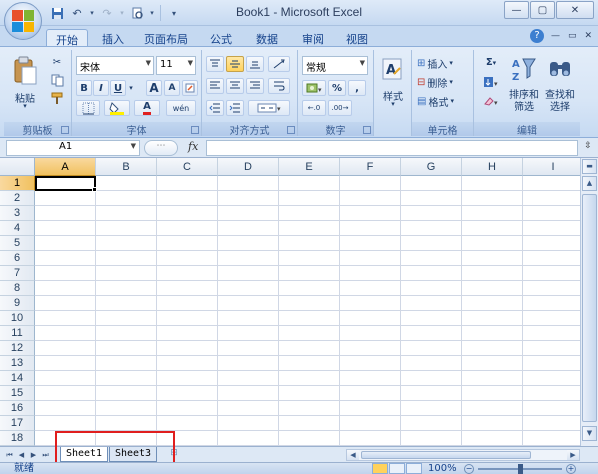  Describe the element at coordinates (443, 63) in the screenshot. I see `insert-cells-button: ⊞ 插入 ▾` at that location.